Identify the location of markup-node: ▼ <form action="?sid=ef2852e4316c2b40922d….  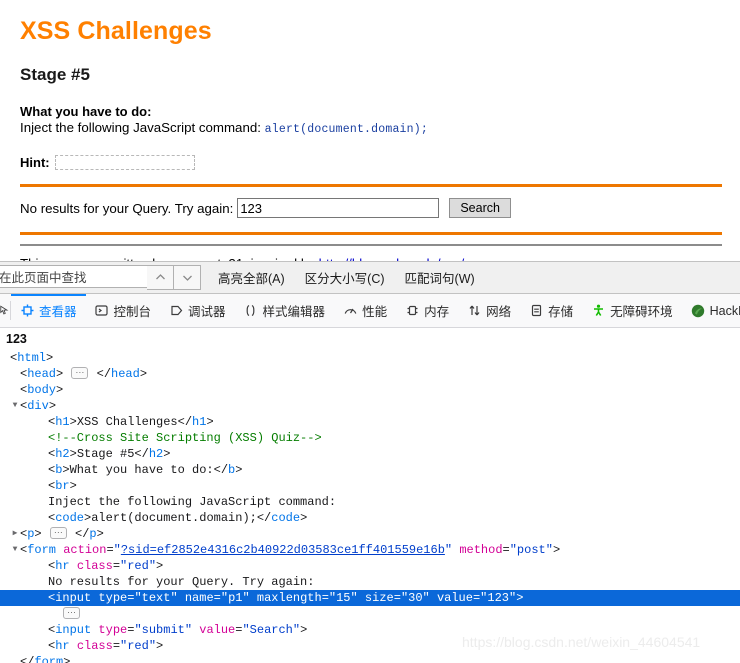
(370, 550).